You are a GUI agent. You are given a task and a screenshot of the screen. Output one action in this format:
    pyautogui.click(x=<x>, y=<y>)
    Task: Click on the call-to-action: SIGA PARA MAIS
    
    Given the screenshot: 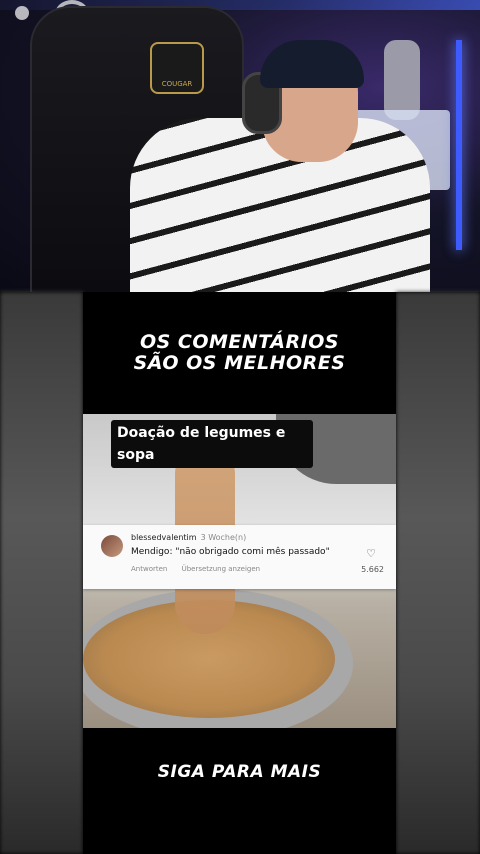 What is the action you would take?
    pyautogui.click(x=239, y=772)
    